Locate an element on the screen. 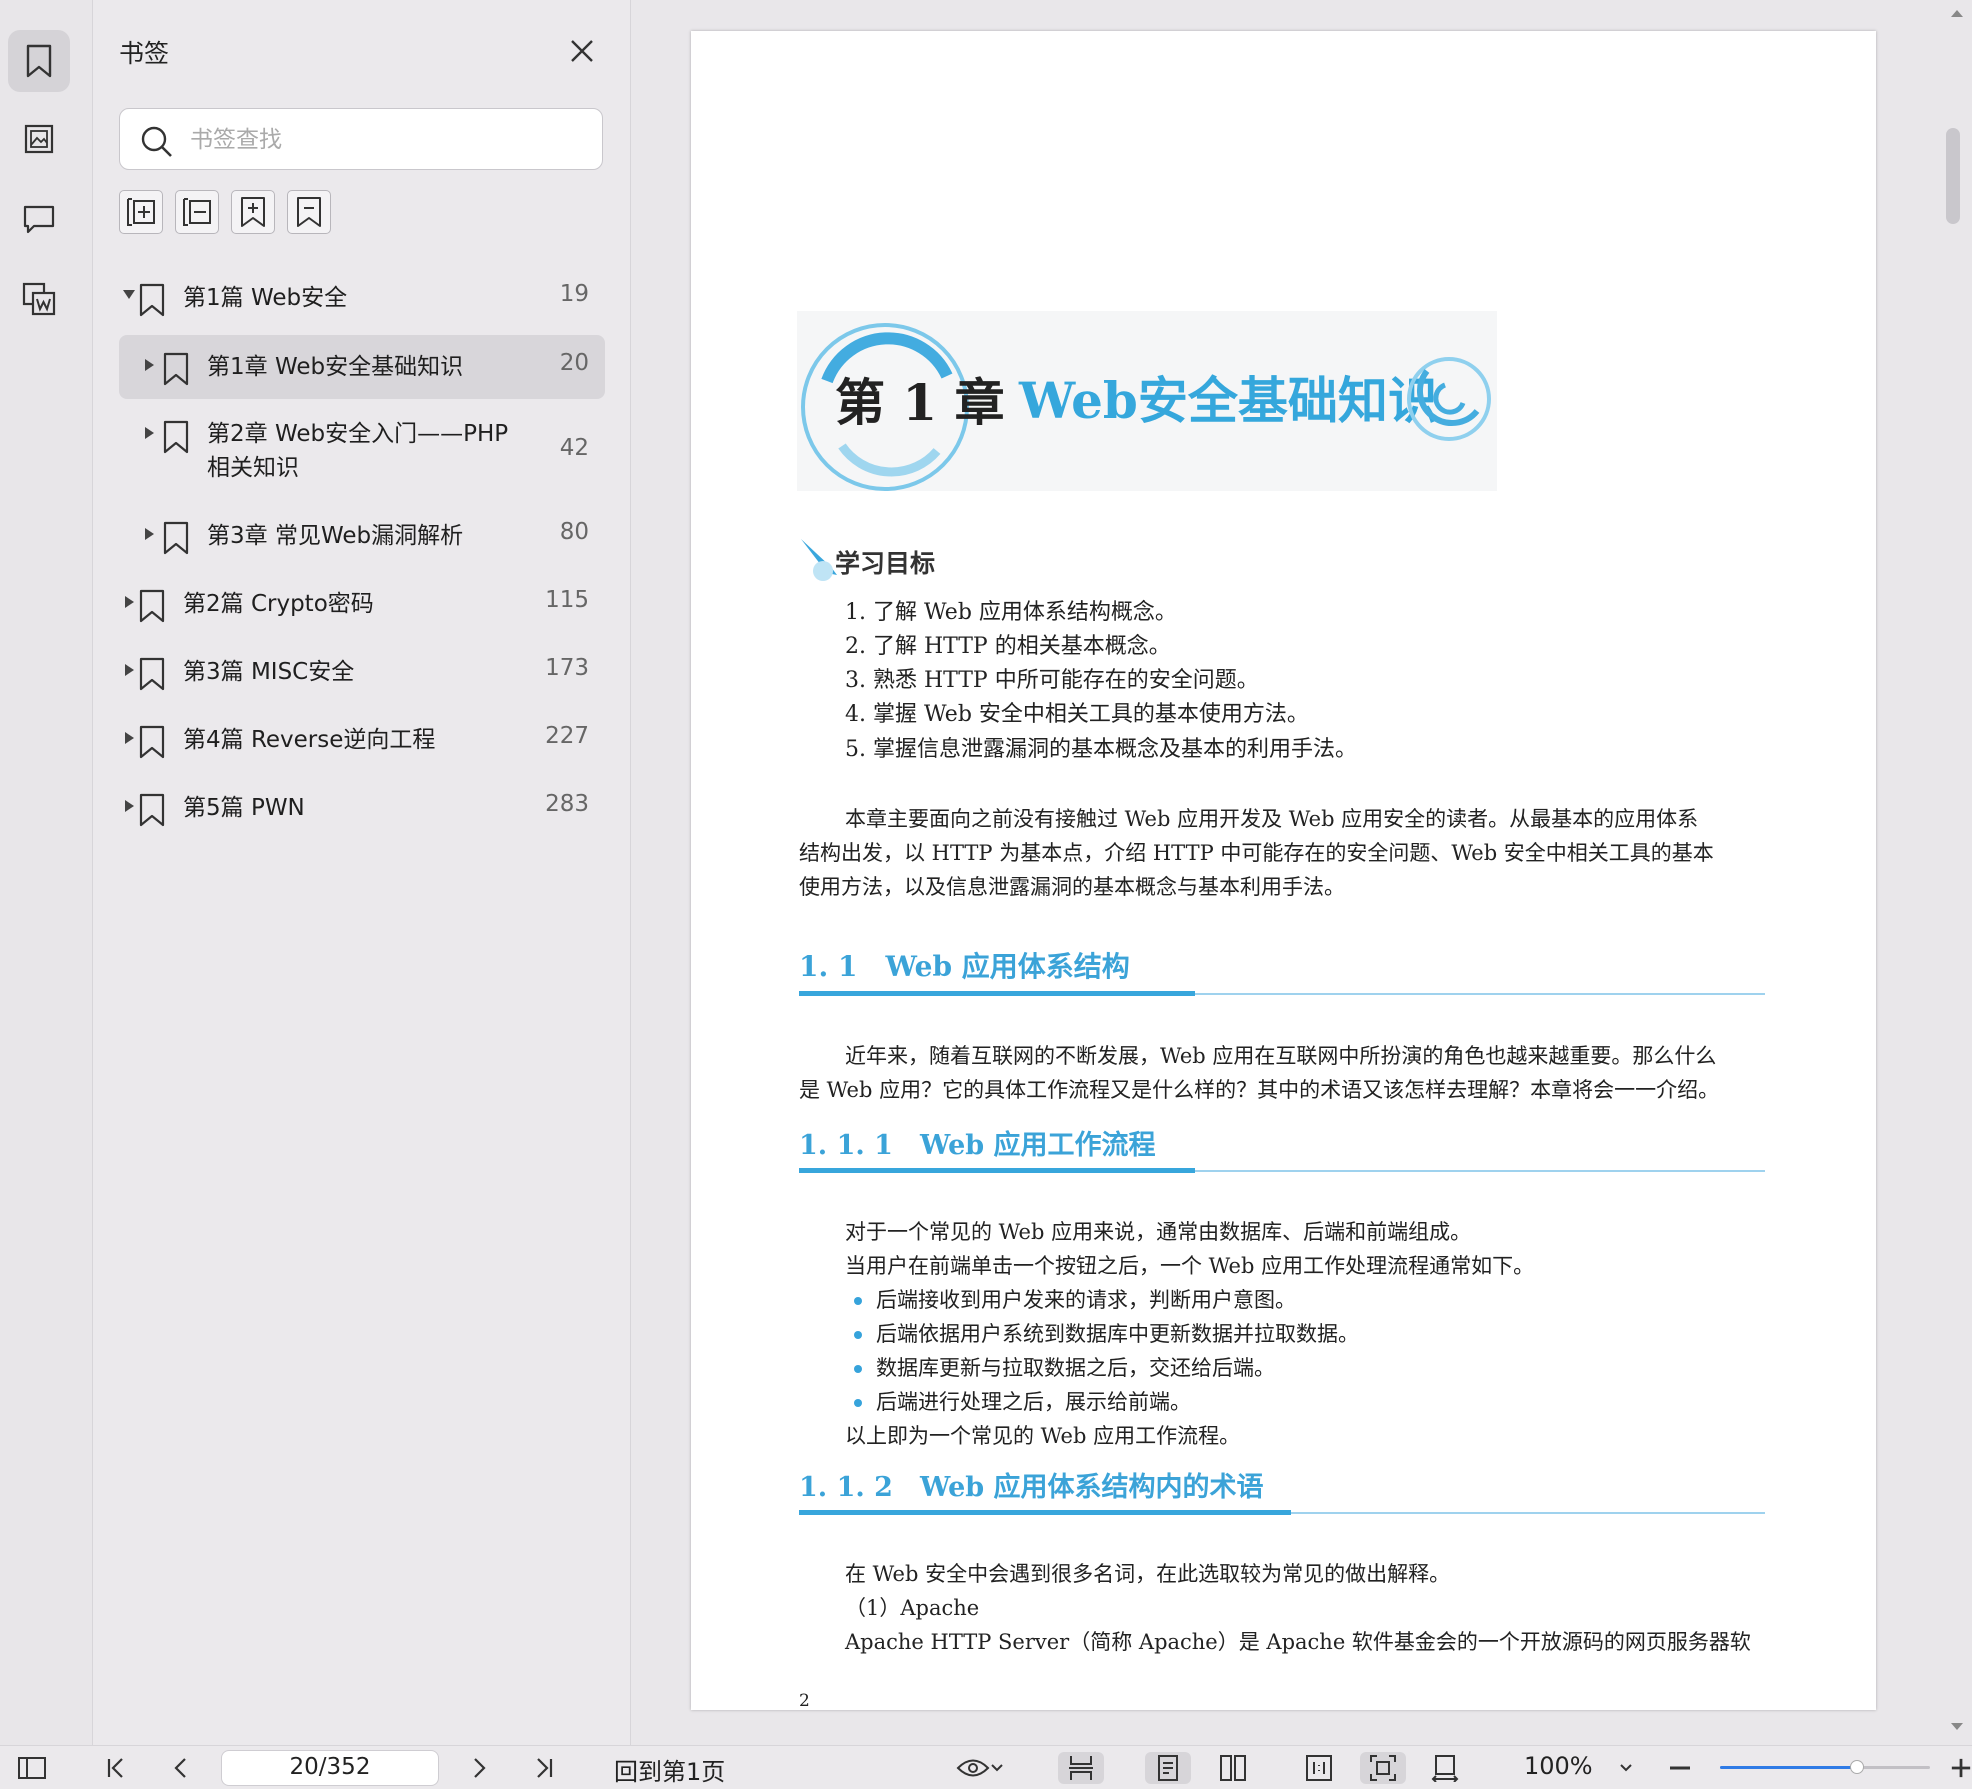 The width and height of the screenshot is (1972, 1789). chevron-down-icon is located at coordinates (1626, 1768).